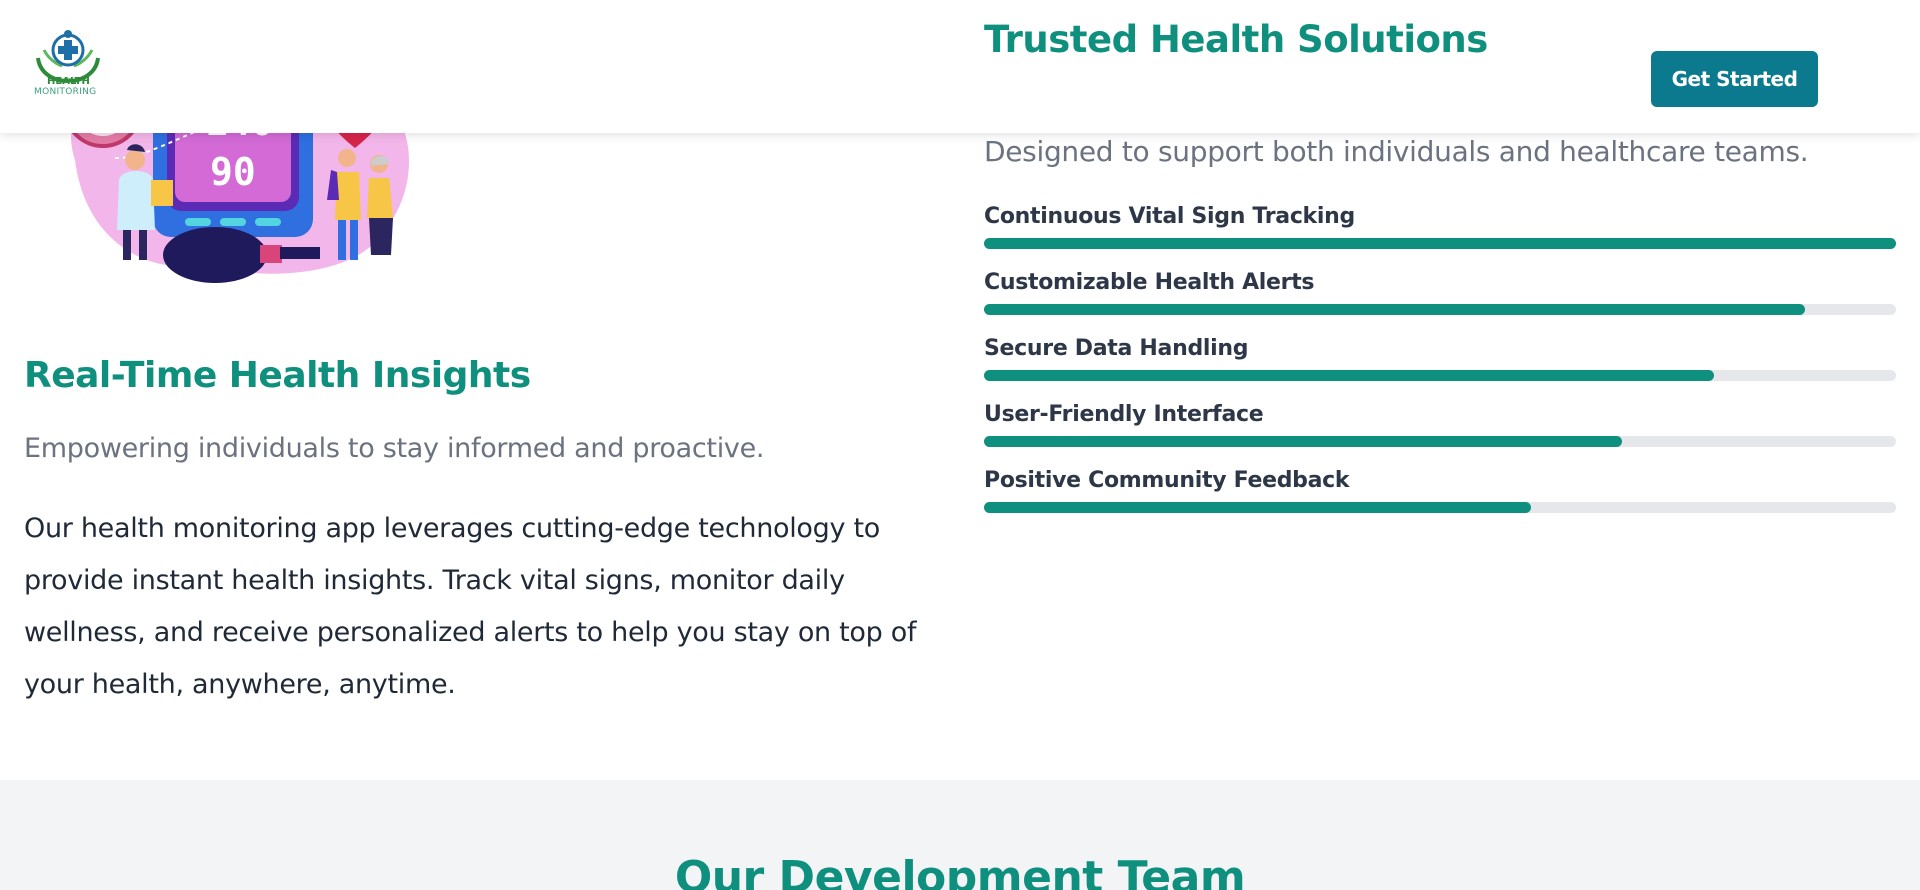 The height and width of the screenshot is (890, 1920). What do you see at coordinates (215, 255) in the screenshot?
I see `pump-bulb-icon` at bounding box center [215, 255].